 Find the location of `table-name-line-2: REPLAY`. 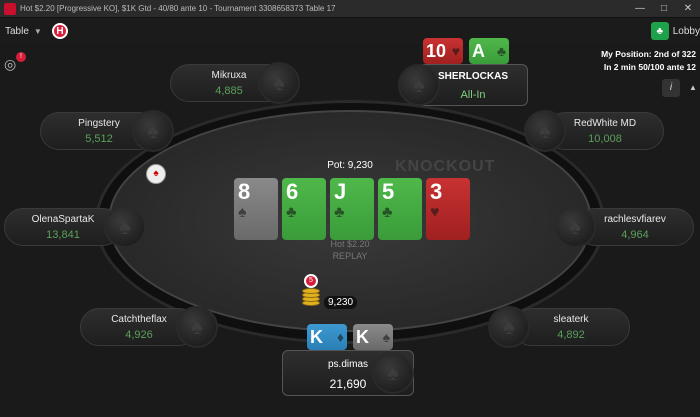

table-name-line-2: REPLAY is located at coordinates (350, 256).